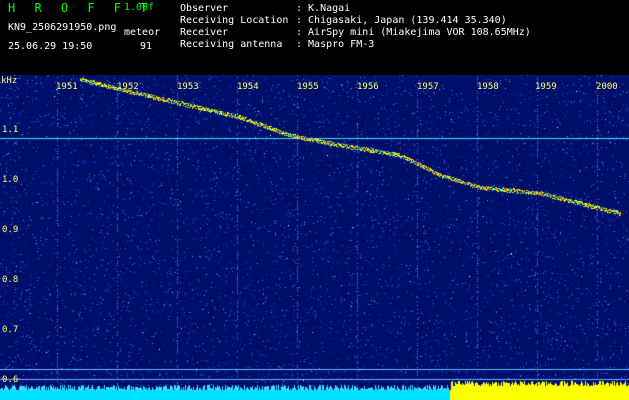 This screenshot has height=400, width=629. What do you see at coordinates (413, 32) in the screenshot?
I see `receiver-value: : AirSpy mini (Miakejima VOR 108.65MHz)` at bounding box center [413, 32].